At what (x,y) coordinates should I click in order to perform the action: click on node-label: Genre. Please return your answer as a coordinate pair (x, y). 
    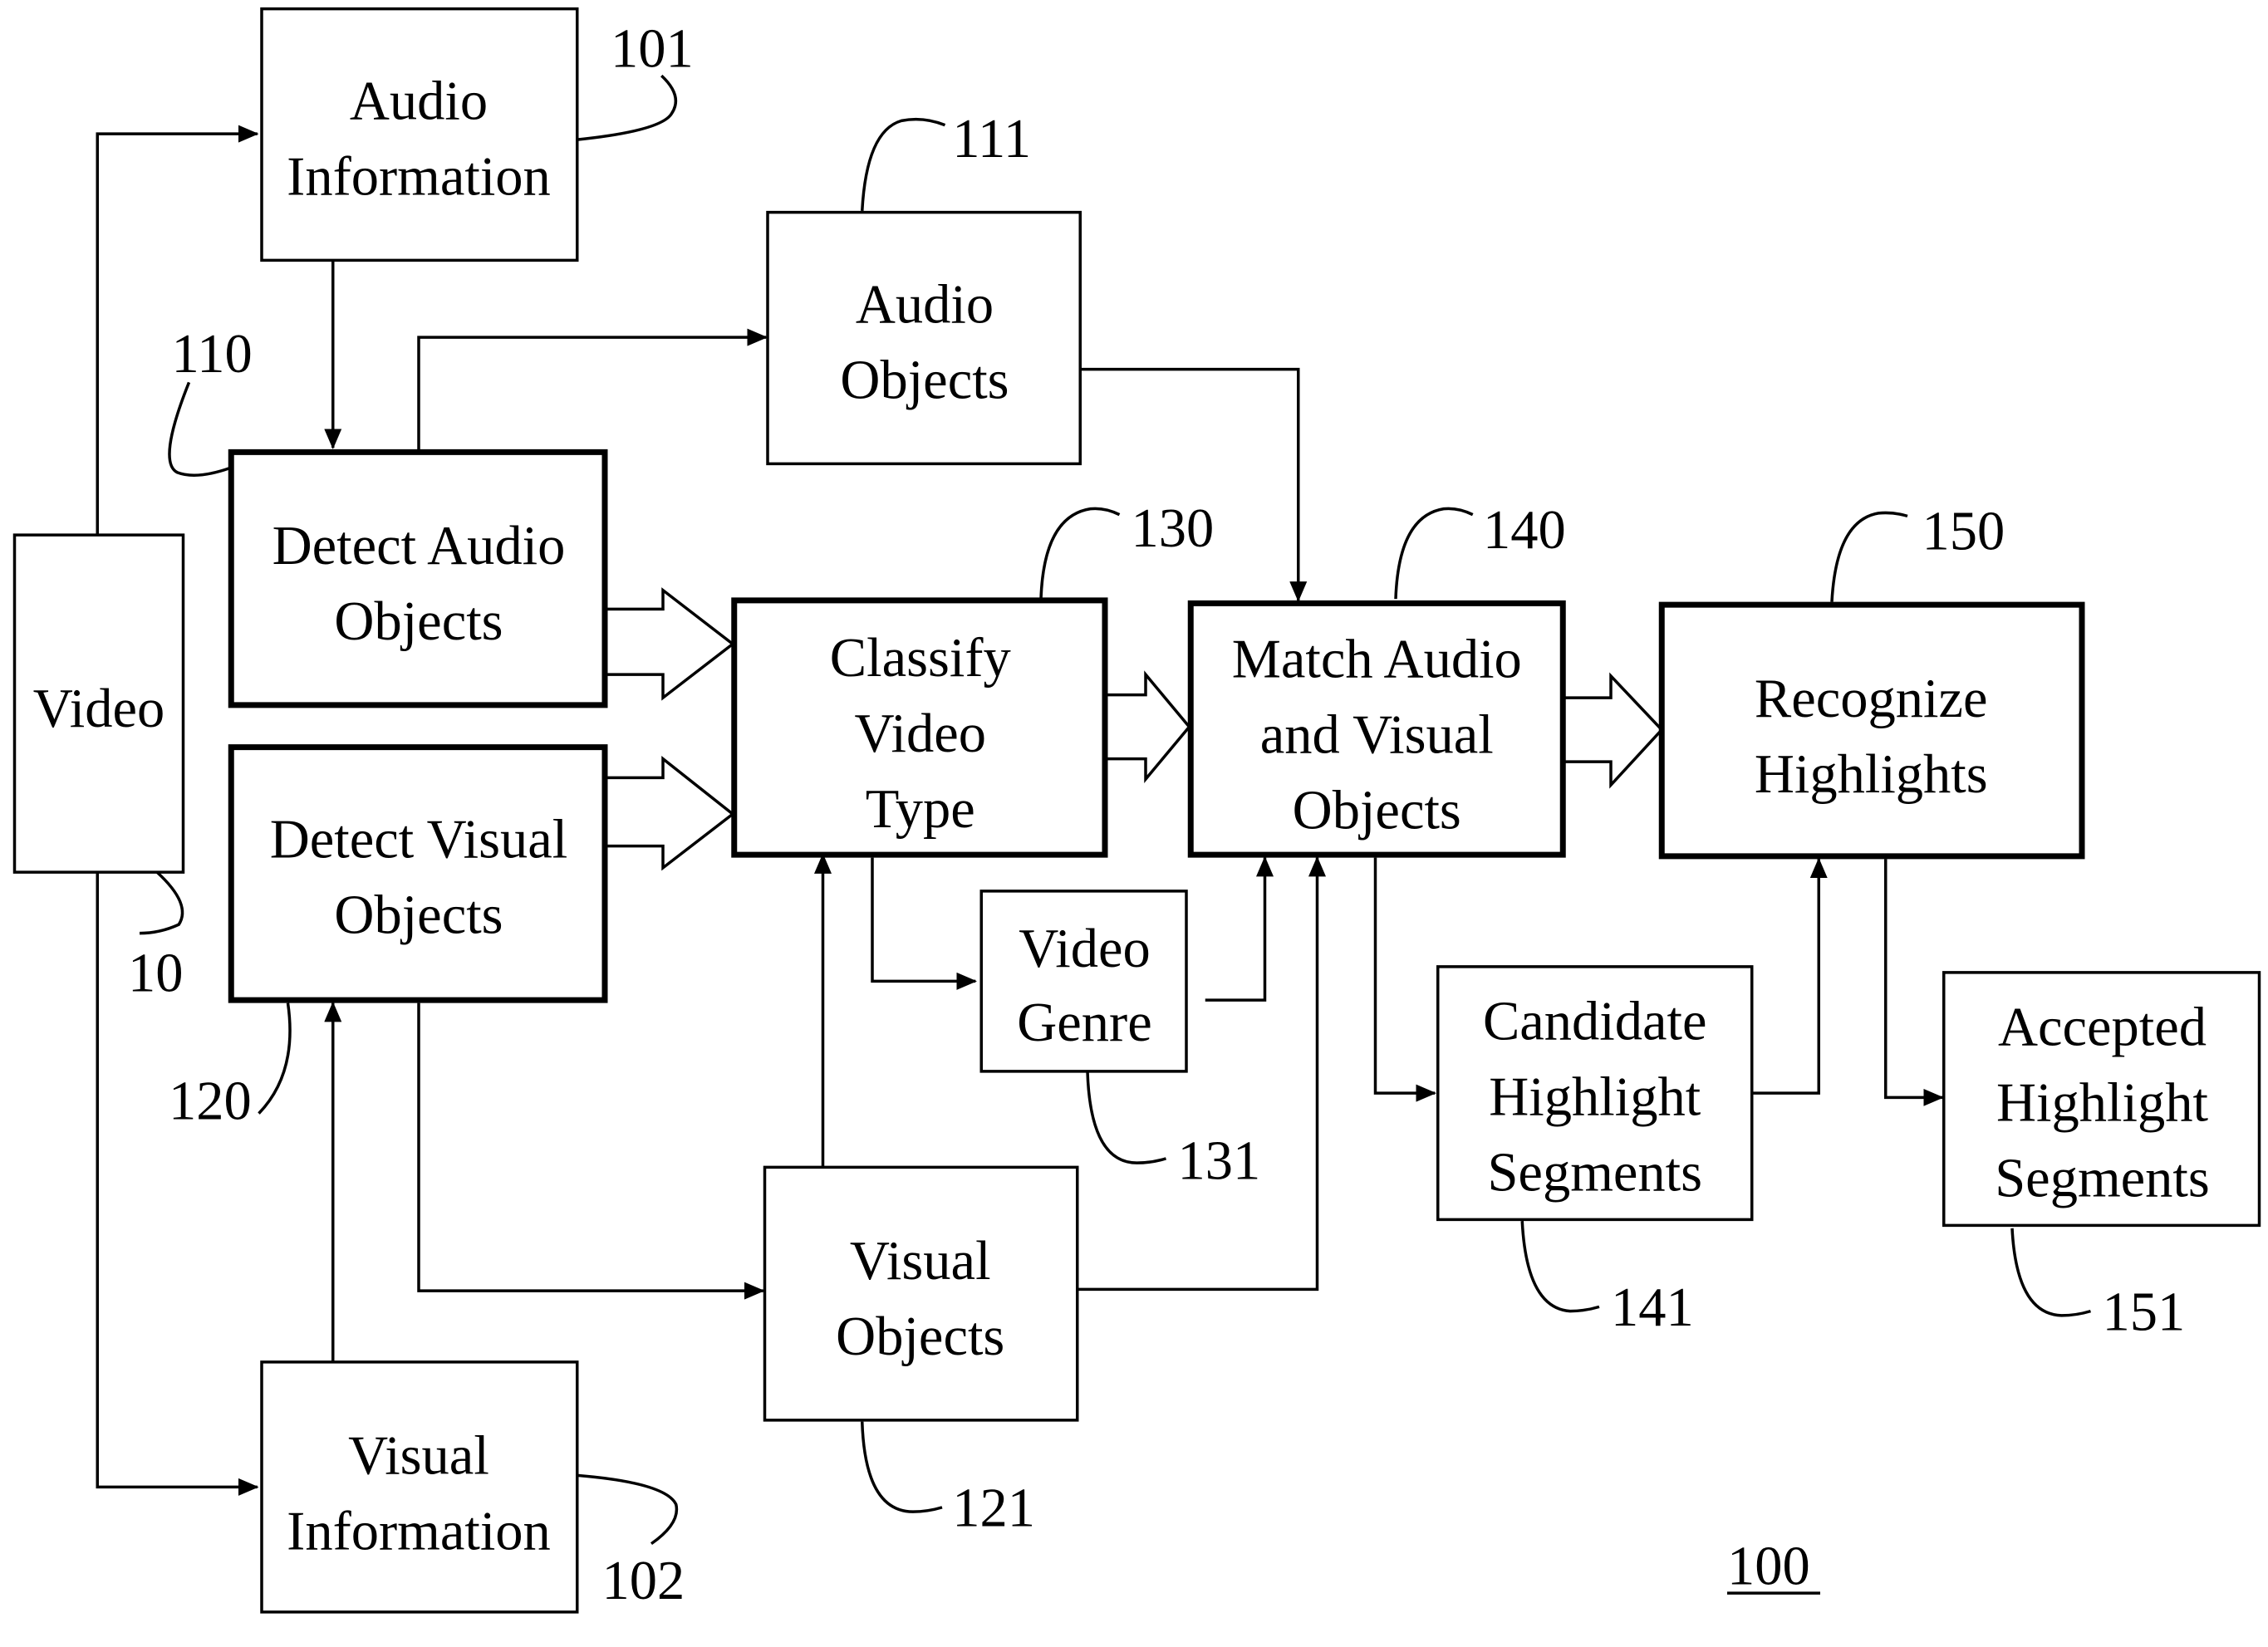
    Looking at the image, I should click on (1084, 1023).